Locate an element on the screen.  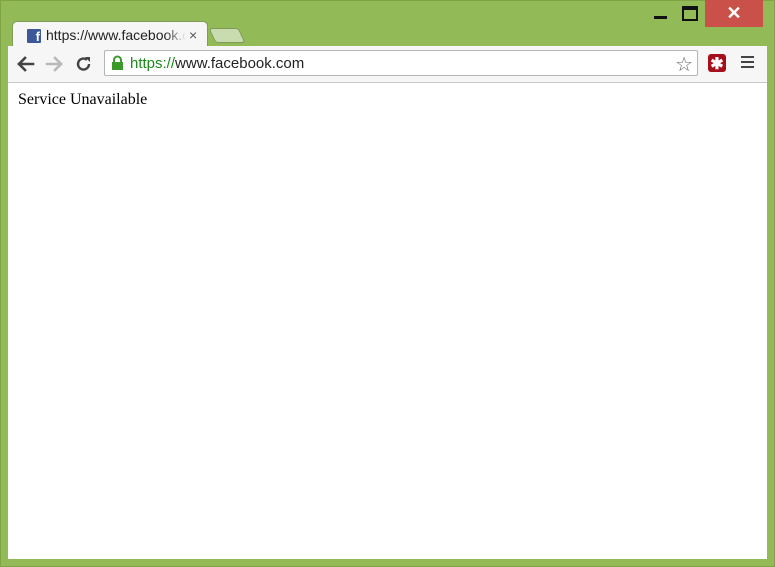
reload-button is located at coordinates (84, 64).